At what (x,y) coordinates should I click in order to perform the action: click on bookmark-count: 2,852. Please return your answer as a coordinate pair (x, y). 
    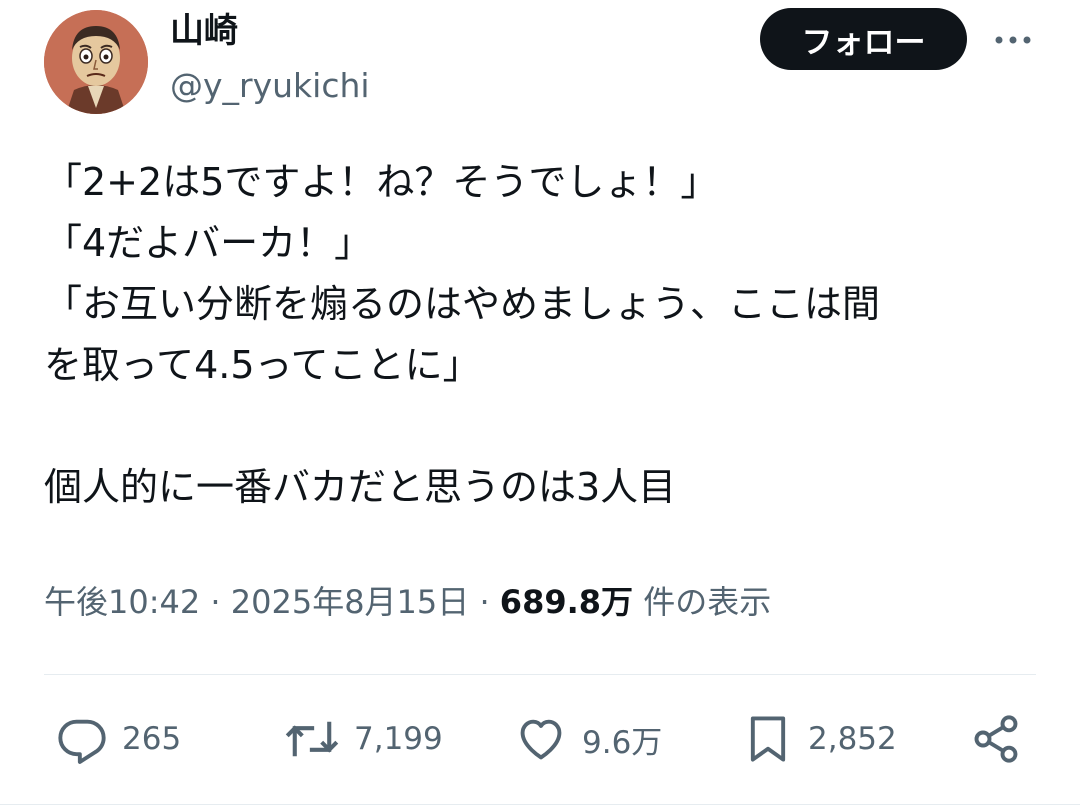
    Looking at the image, I should click on (852, 739).